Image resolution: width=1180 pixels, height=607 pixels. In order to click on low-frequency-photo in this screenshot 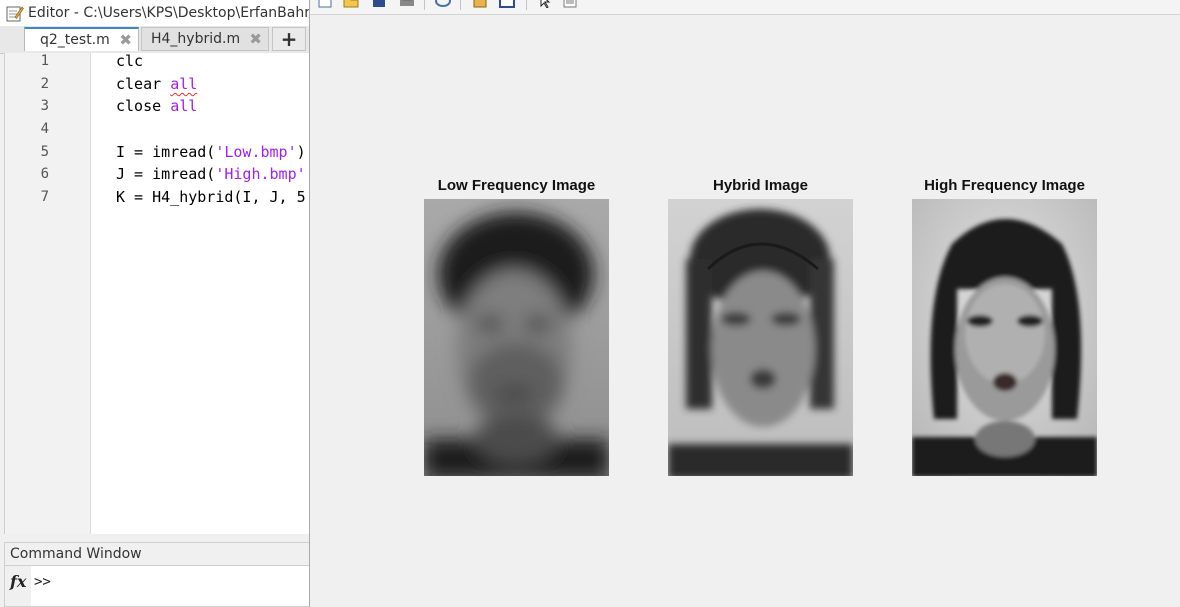, I will do `click(516, 337)`.